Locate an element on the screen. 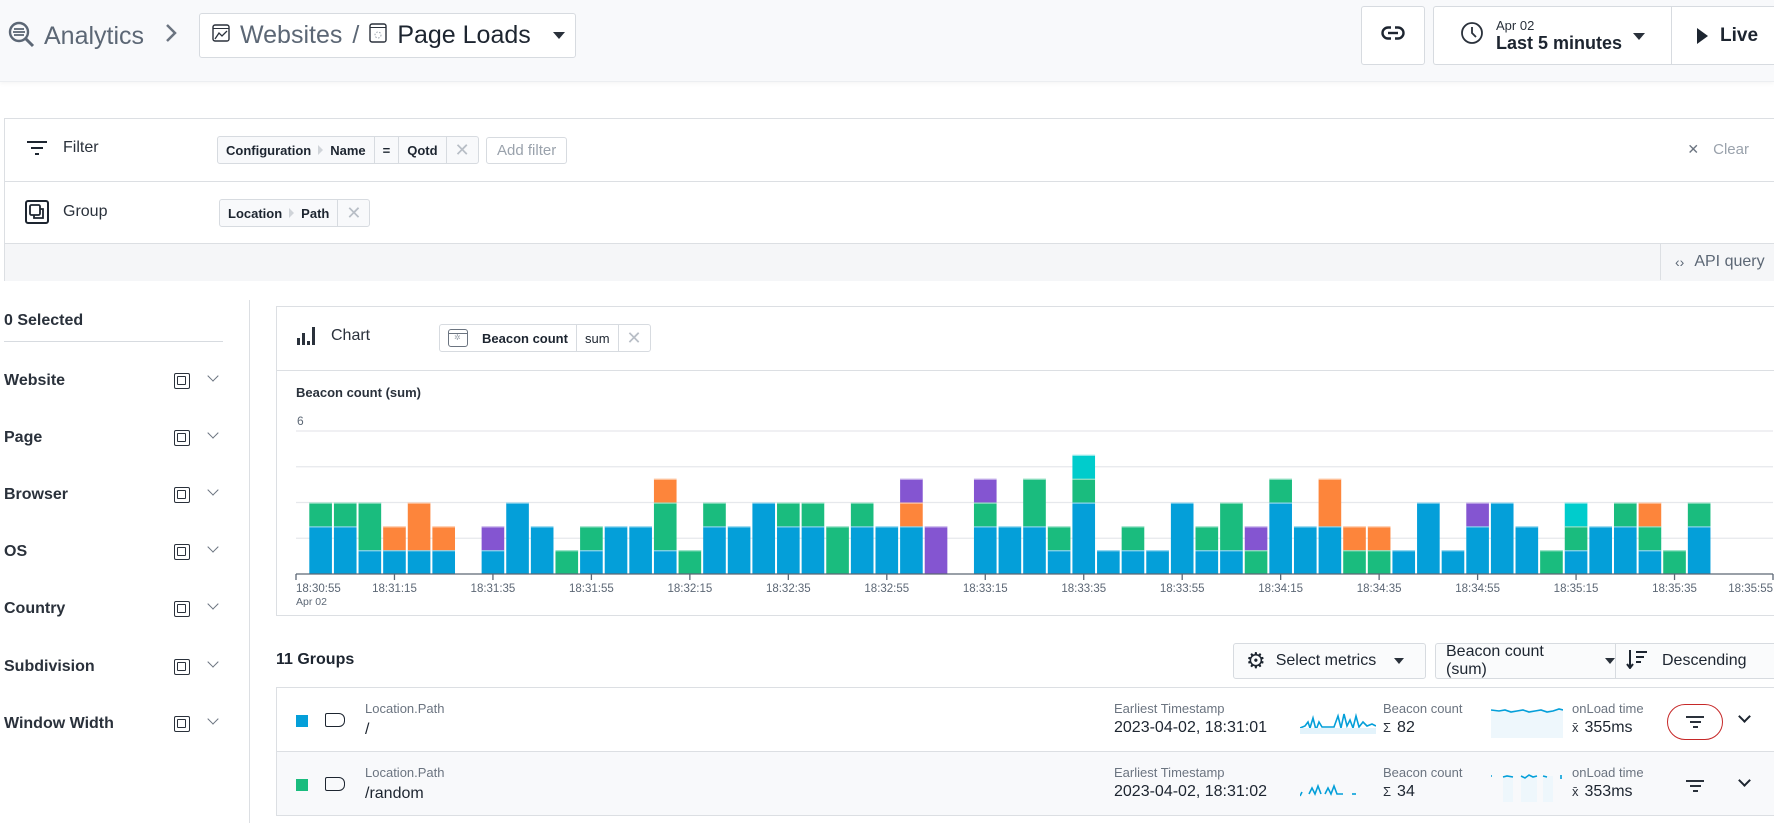 The height and width of the screenshot is (823, 1774). onload-time-value: x̄ 355ms is located at coordinates (1602, 727).